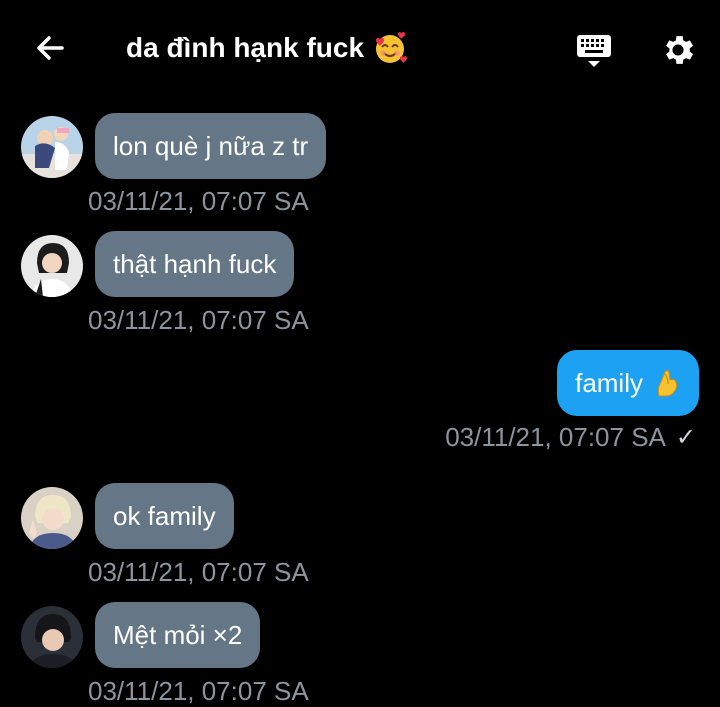 This screenshot has width=720, height=707. What do you see at coordinates (685, 437) in the screenshot?
I see `sent-checkmark-icon: ✓` at bounding box center [685, 437].